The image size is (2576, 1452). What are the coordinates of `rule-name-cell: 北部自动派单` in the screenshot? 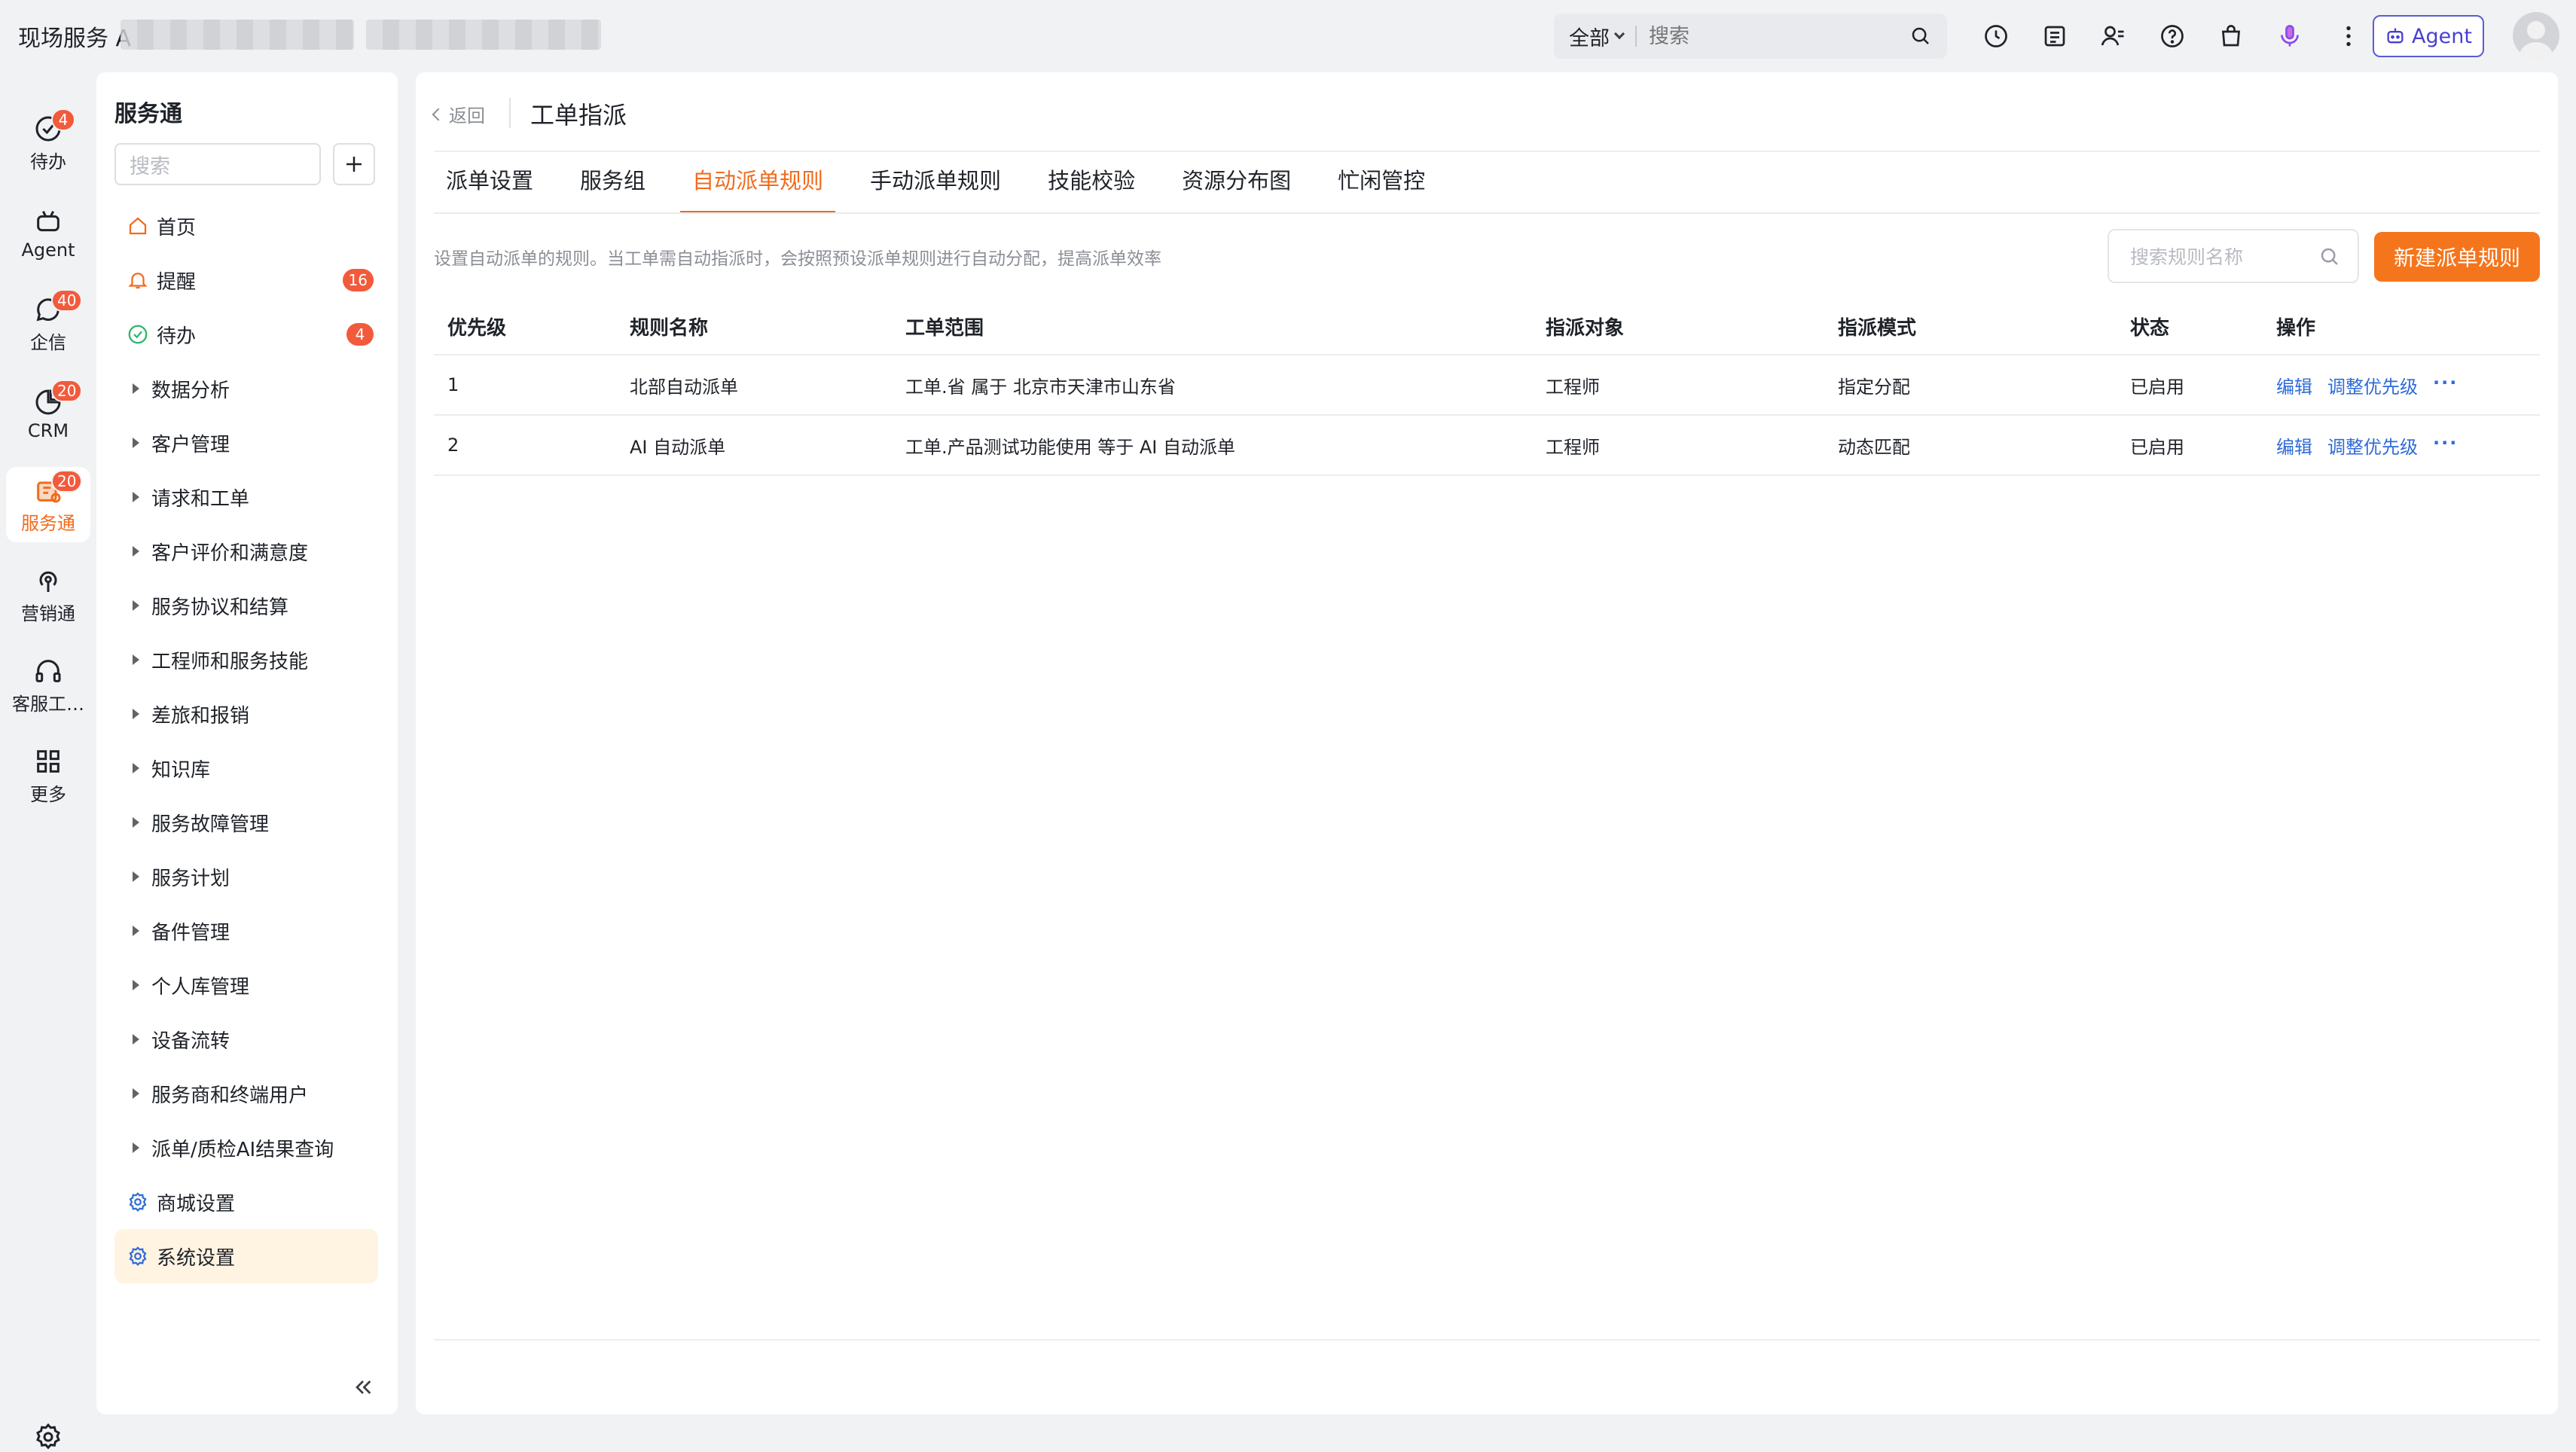 It's located at (684, 387).